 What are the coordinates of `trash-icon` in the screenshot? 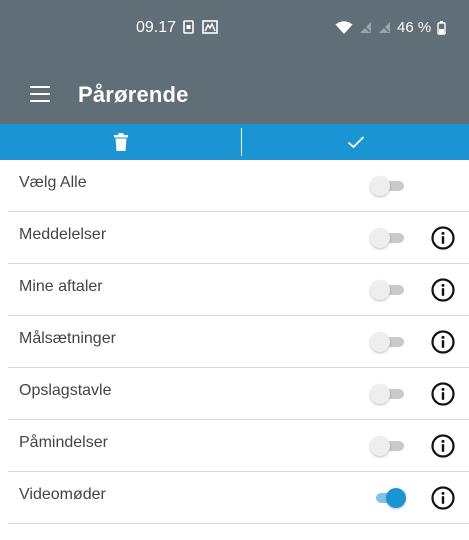 It's located at (121, 142).